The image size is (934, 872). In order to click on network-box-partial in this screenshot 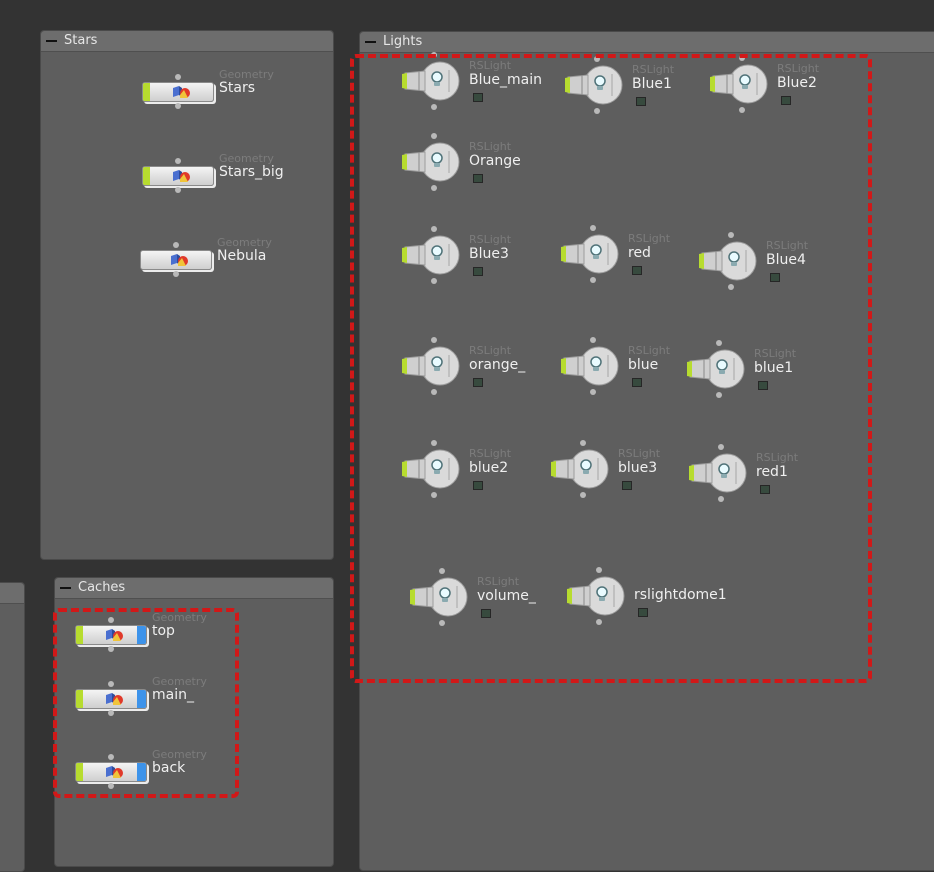, I will do `click(12, 727)`.